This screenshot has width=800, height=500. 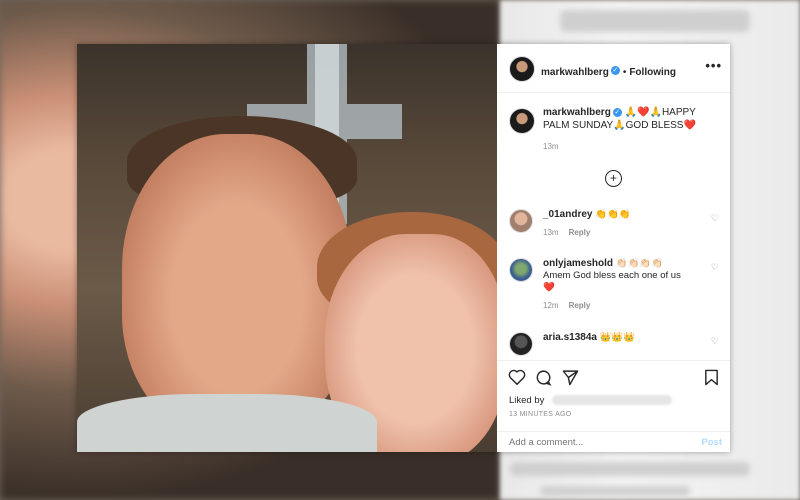 I want to click on comment-heart-emoji: ❤️, so click(x=549, y=287).